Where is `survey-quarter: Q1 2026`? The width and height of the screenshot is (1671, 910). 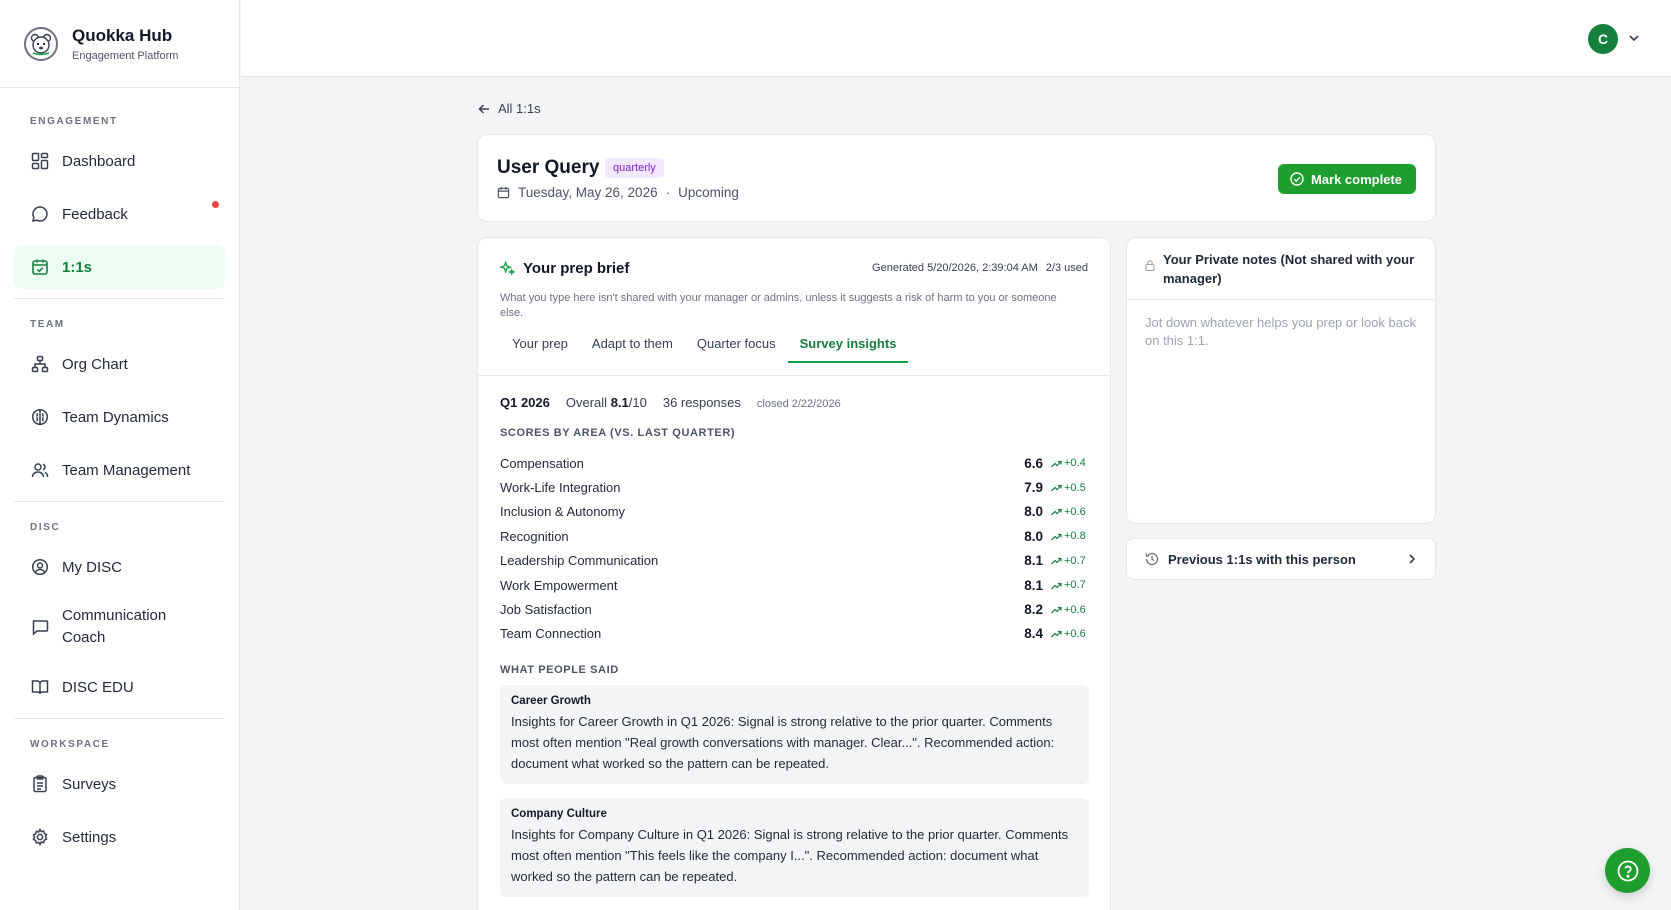
survey-quarter: Q1 2026 is located at coordinates (525, 402).